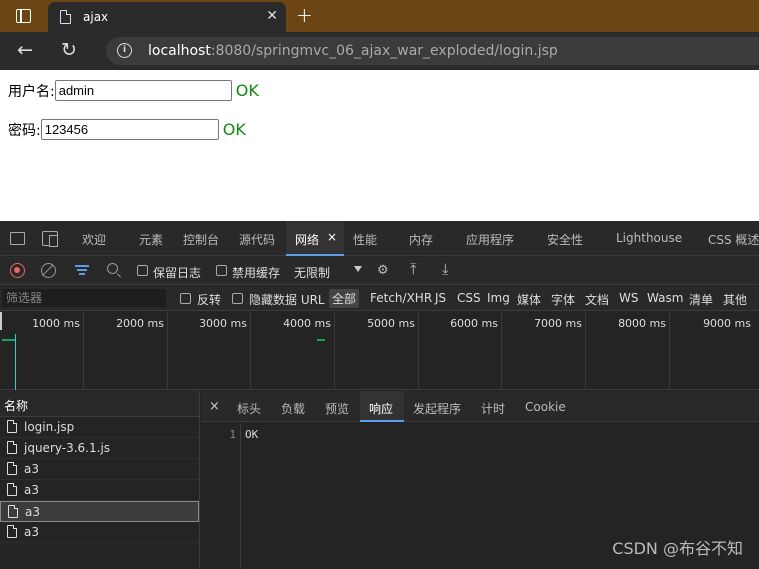  What do you see at coordinates (701, 299) in the screenshot?
I see `filter-type-manifest: 清单` at bounding box center [701, 299].